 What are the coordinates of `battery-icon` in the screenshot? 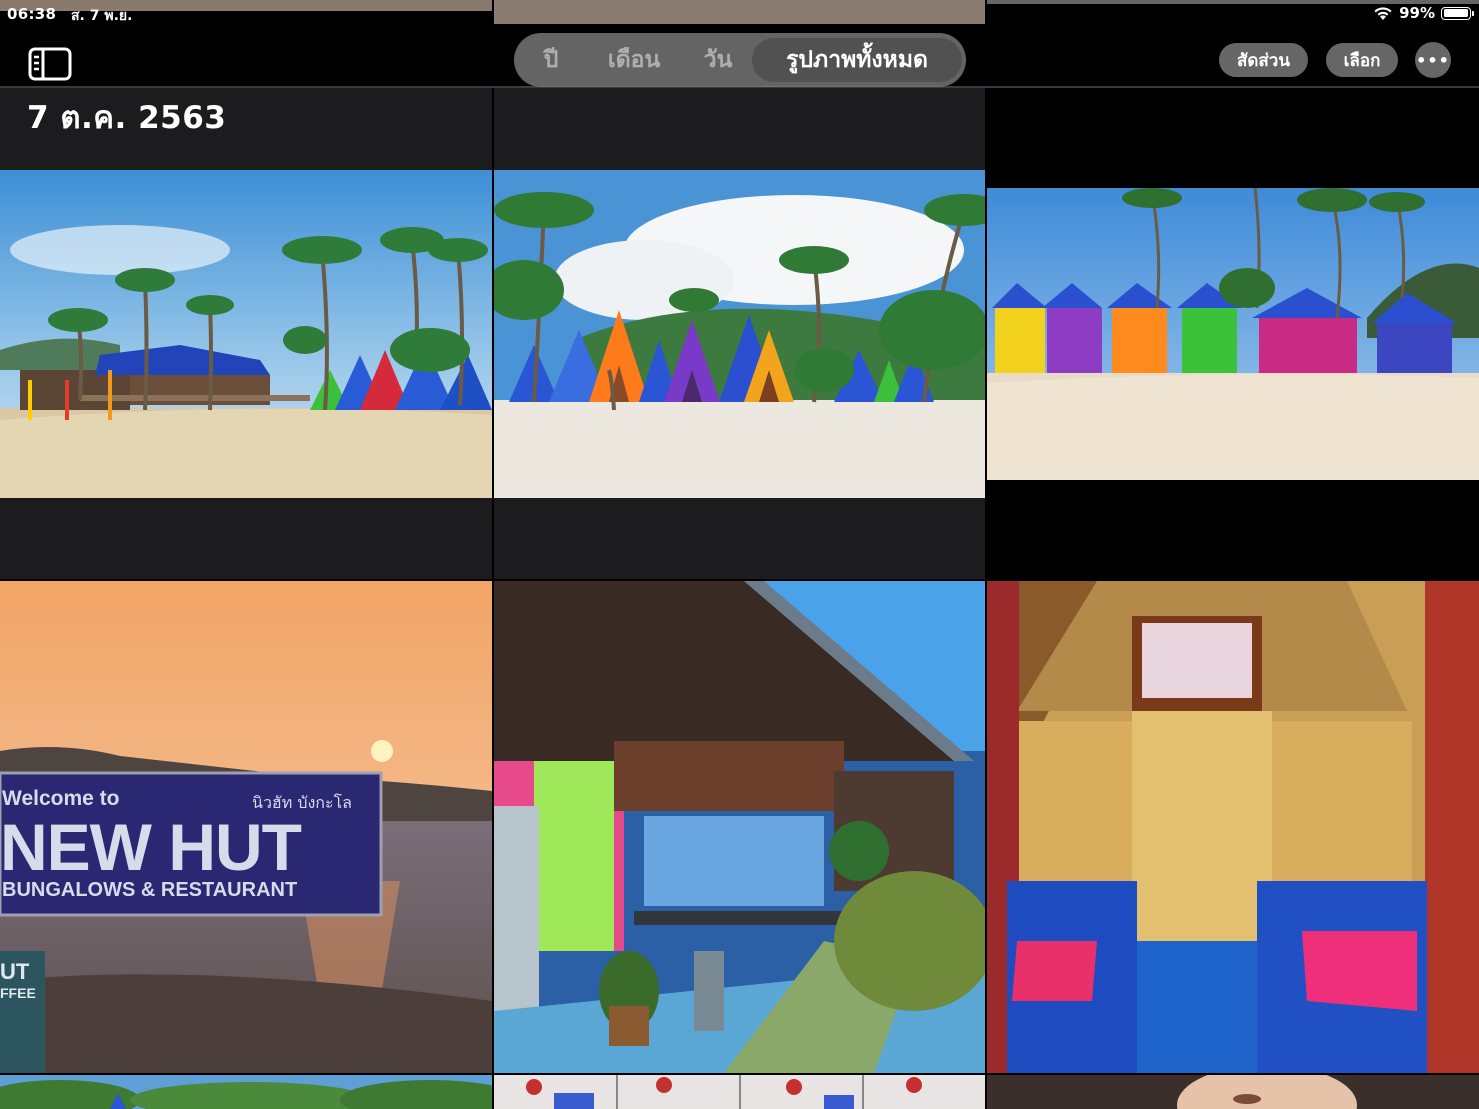 It's located at (1457, 13).